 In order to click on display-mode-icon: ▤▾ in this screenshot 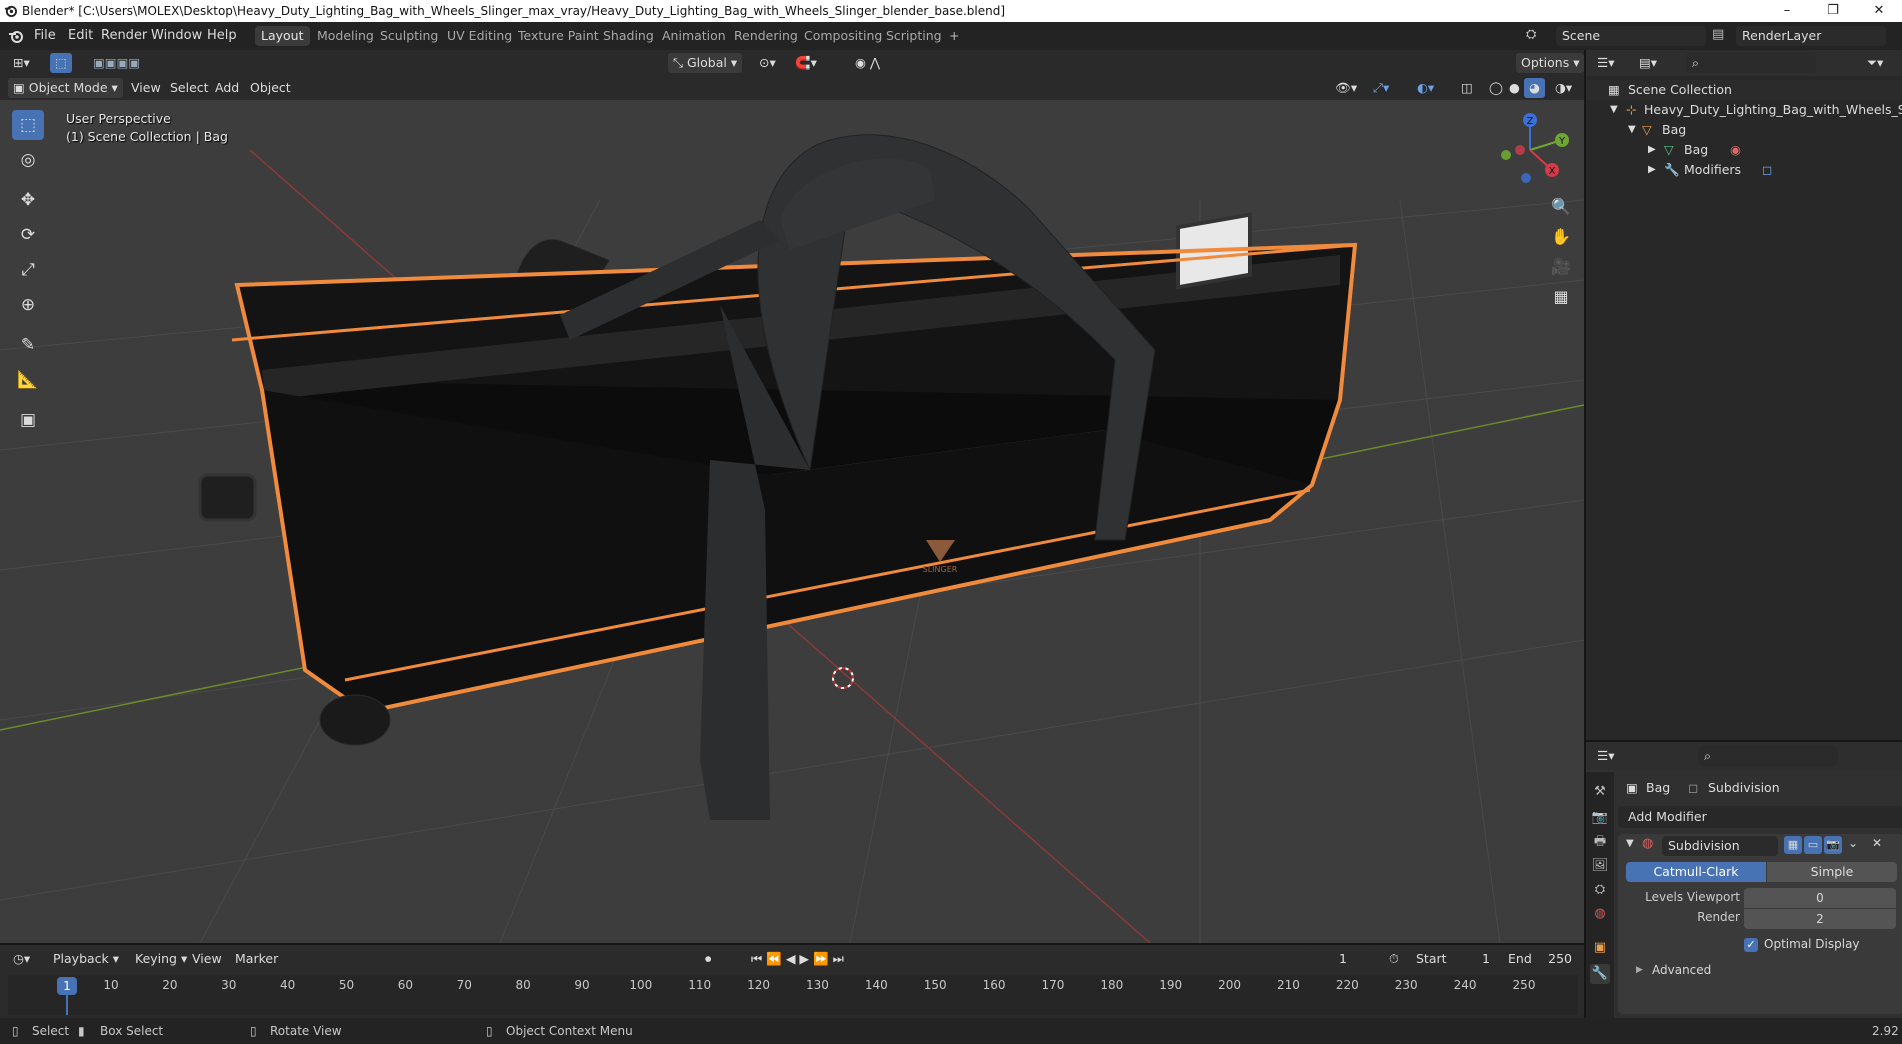, I will do `click(1648, 63)`.